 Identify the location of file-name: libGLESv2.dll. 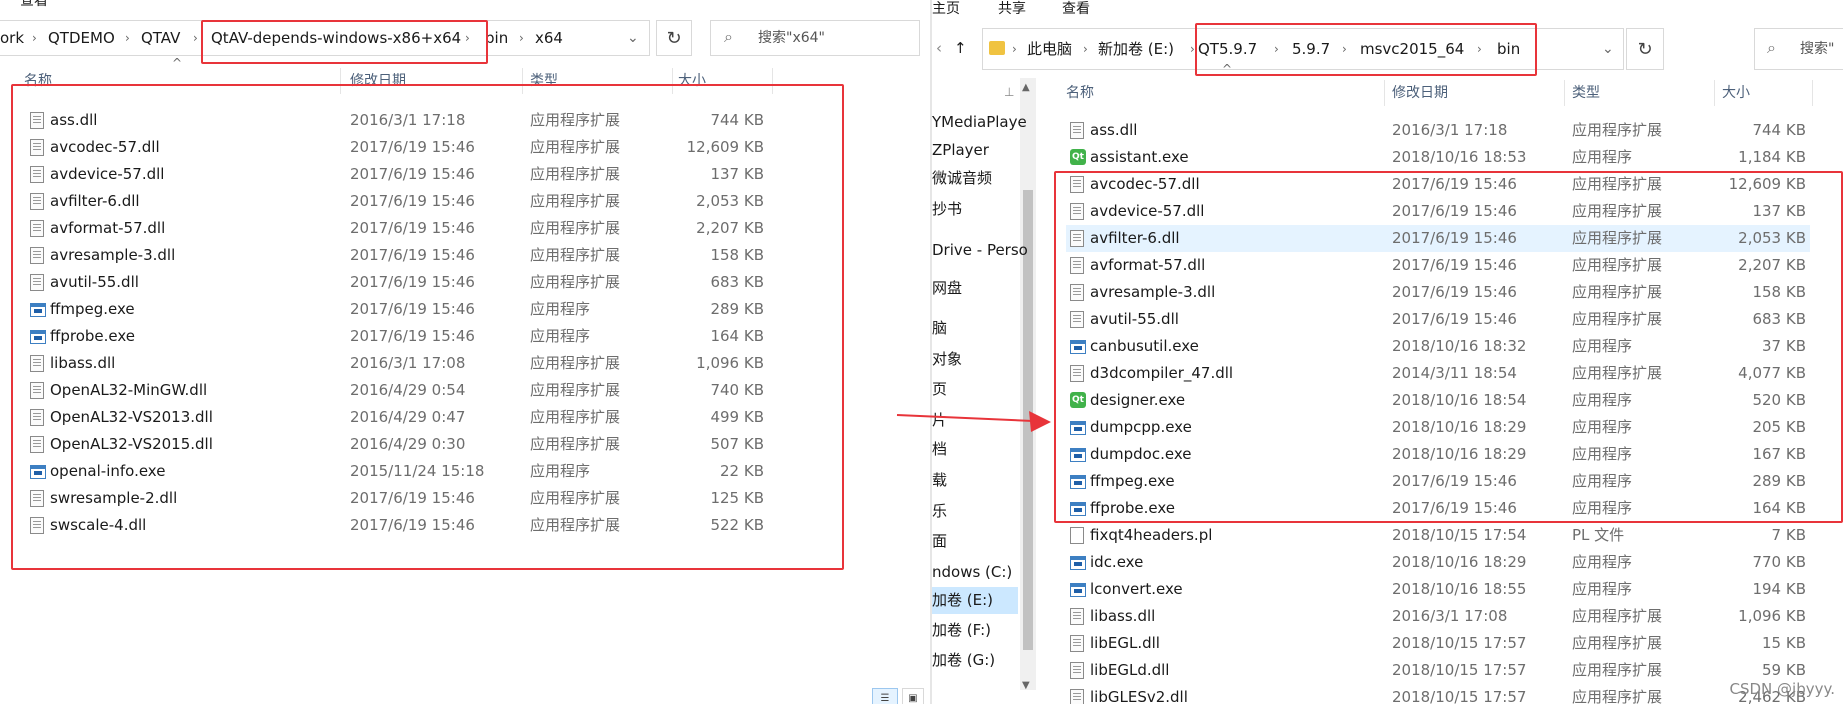
(1139, 696).